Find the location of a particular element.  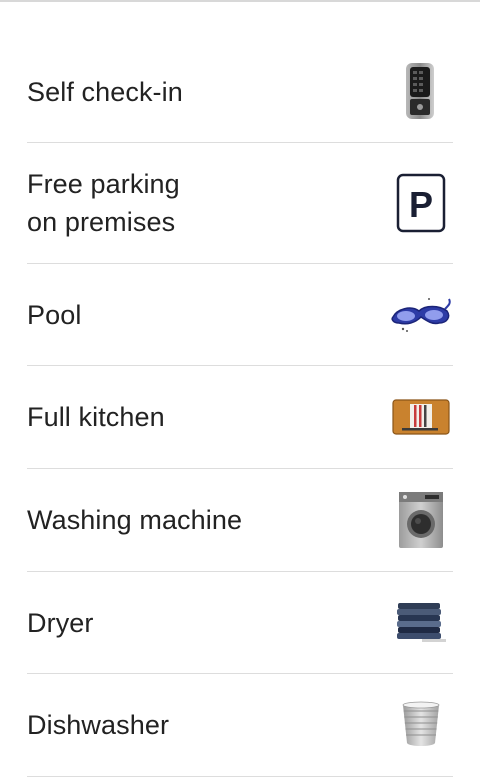

smart-lock-icon is located at coordinates (421, 92).